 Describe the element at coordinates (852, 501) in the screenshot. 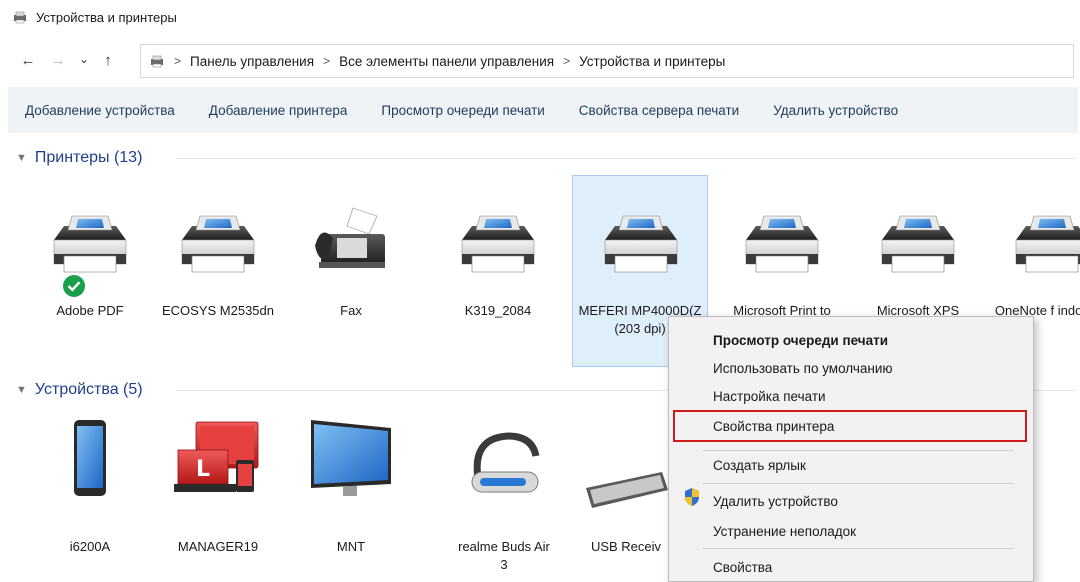

I see `menu-item-remove-device: Удалить устройство` at that location.